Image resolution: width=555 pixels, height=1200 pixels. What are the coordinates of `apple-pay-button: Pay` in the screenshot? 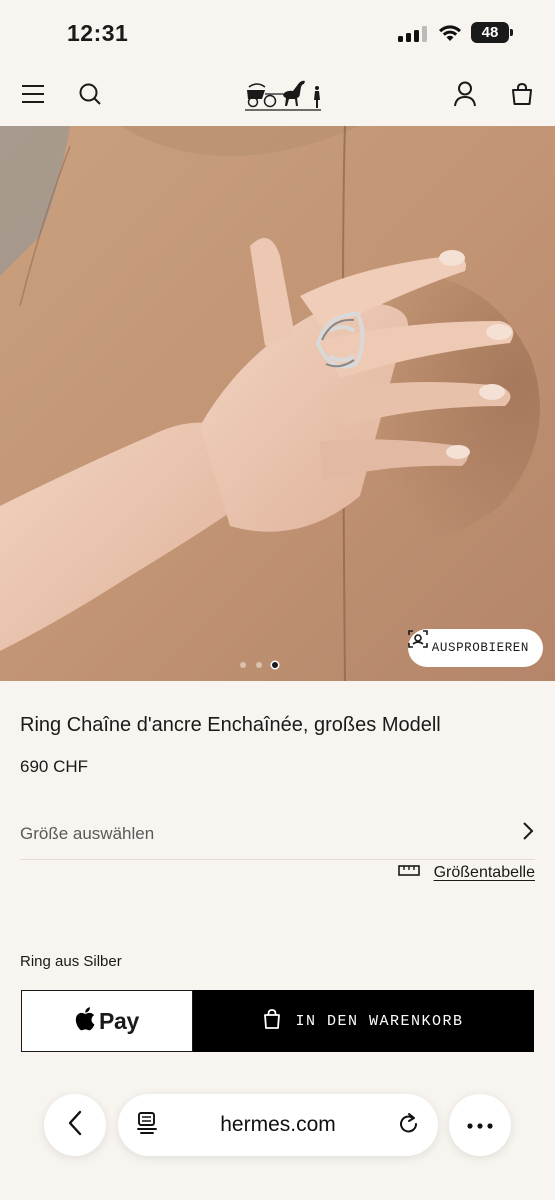 It's located at (107, 1021).